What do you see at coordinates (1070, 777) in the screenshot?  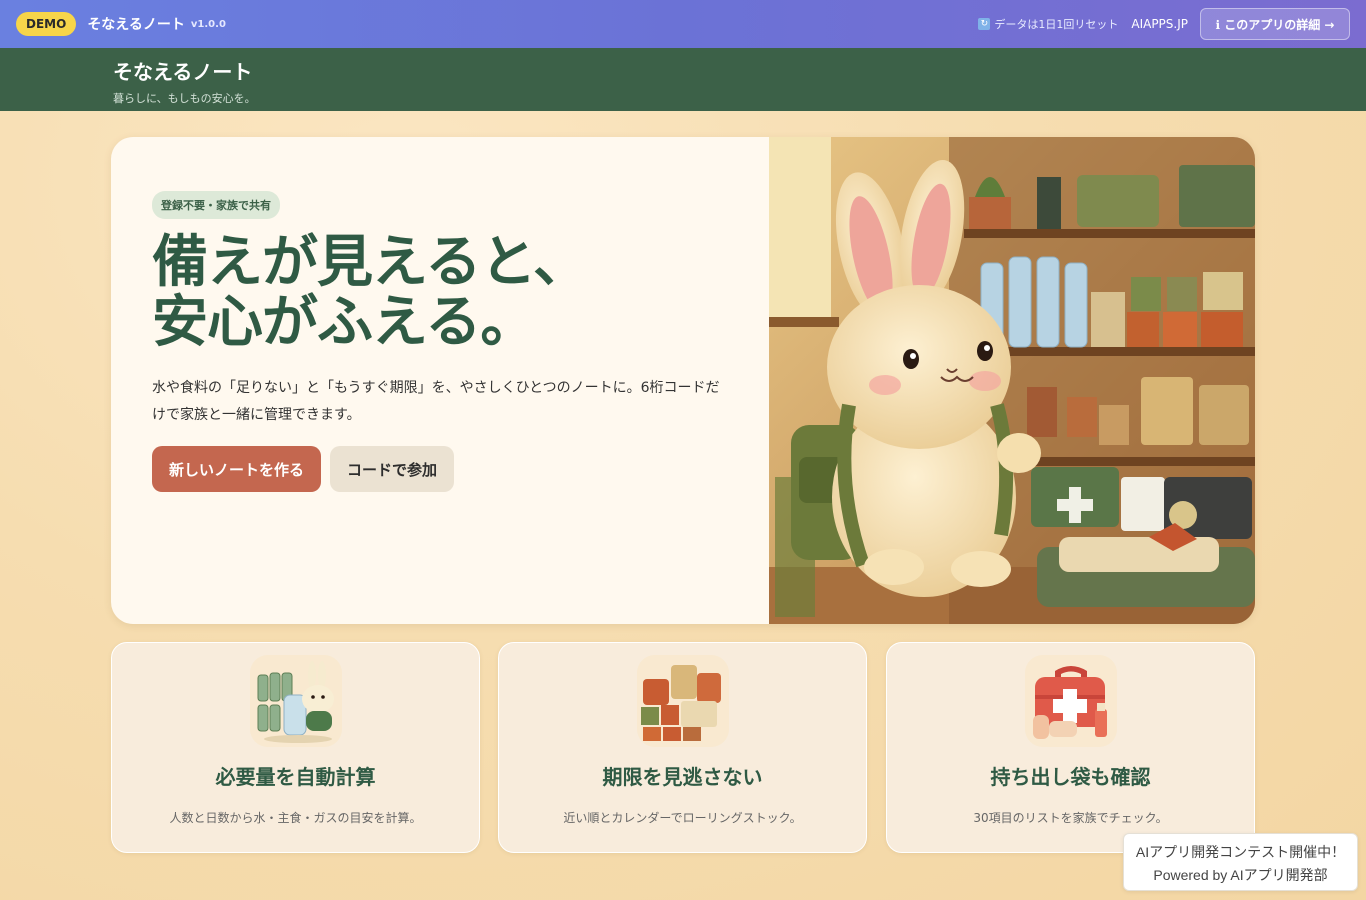 I see `feature-title: 持ち出し袋も確認` at bounding box center [1070, 777].